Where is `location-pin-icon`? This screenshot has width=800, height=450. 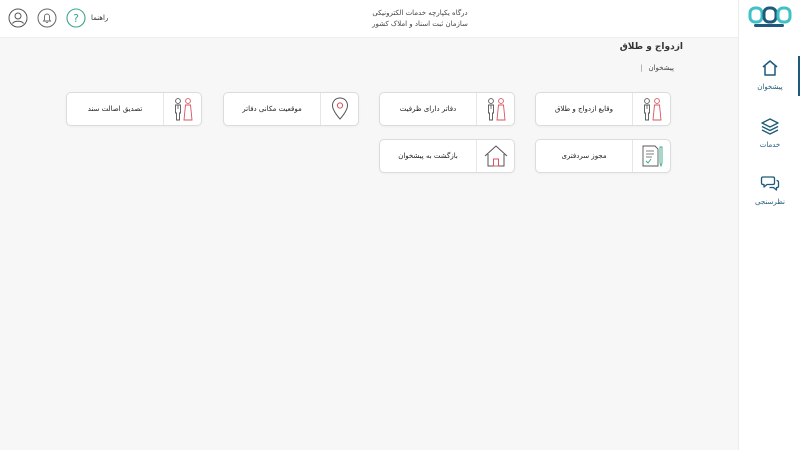 location-pin-icon is located at coordinates (339, 109).